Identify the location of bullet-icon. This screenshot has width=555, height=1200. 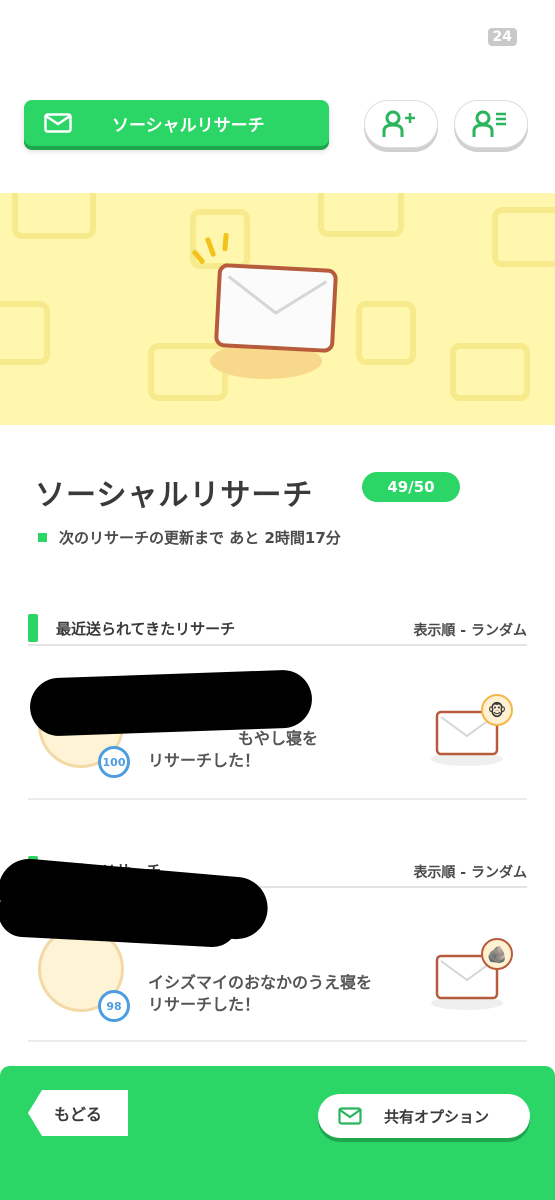
(42, 537).